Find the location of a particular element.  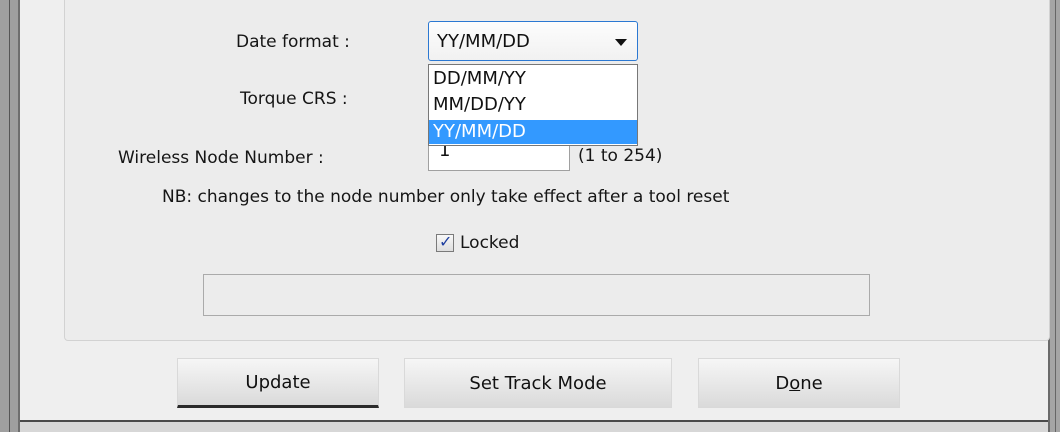

done-button: Do ne is located at coordinates (799, 383).